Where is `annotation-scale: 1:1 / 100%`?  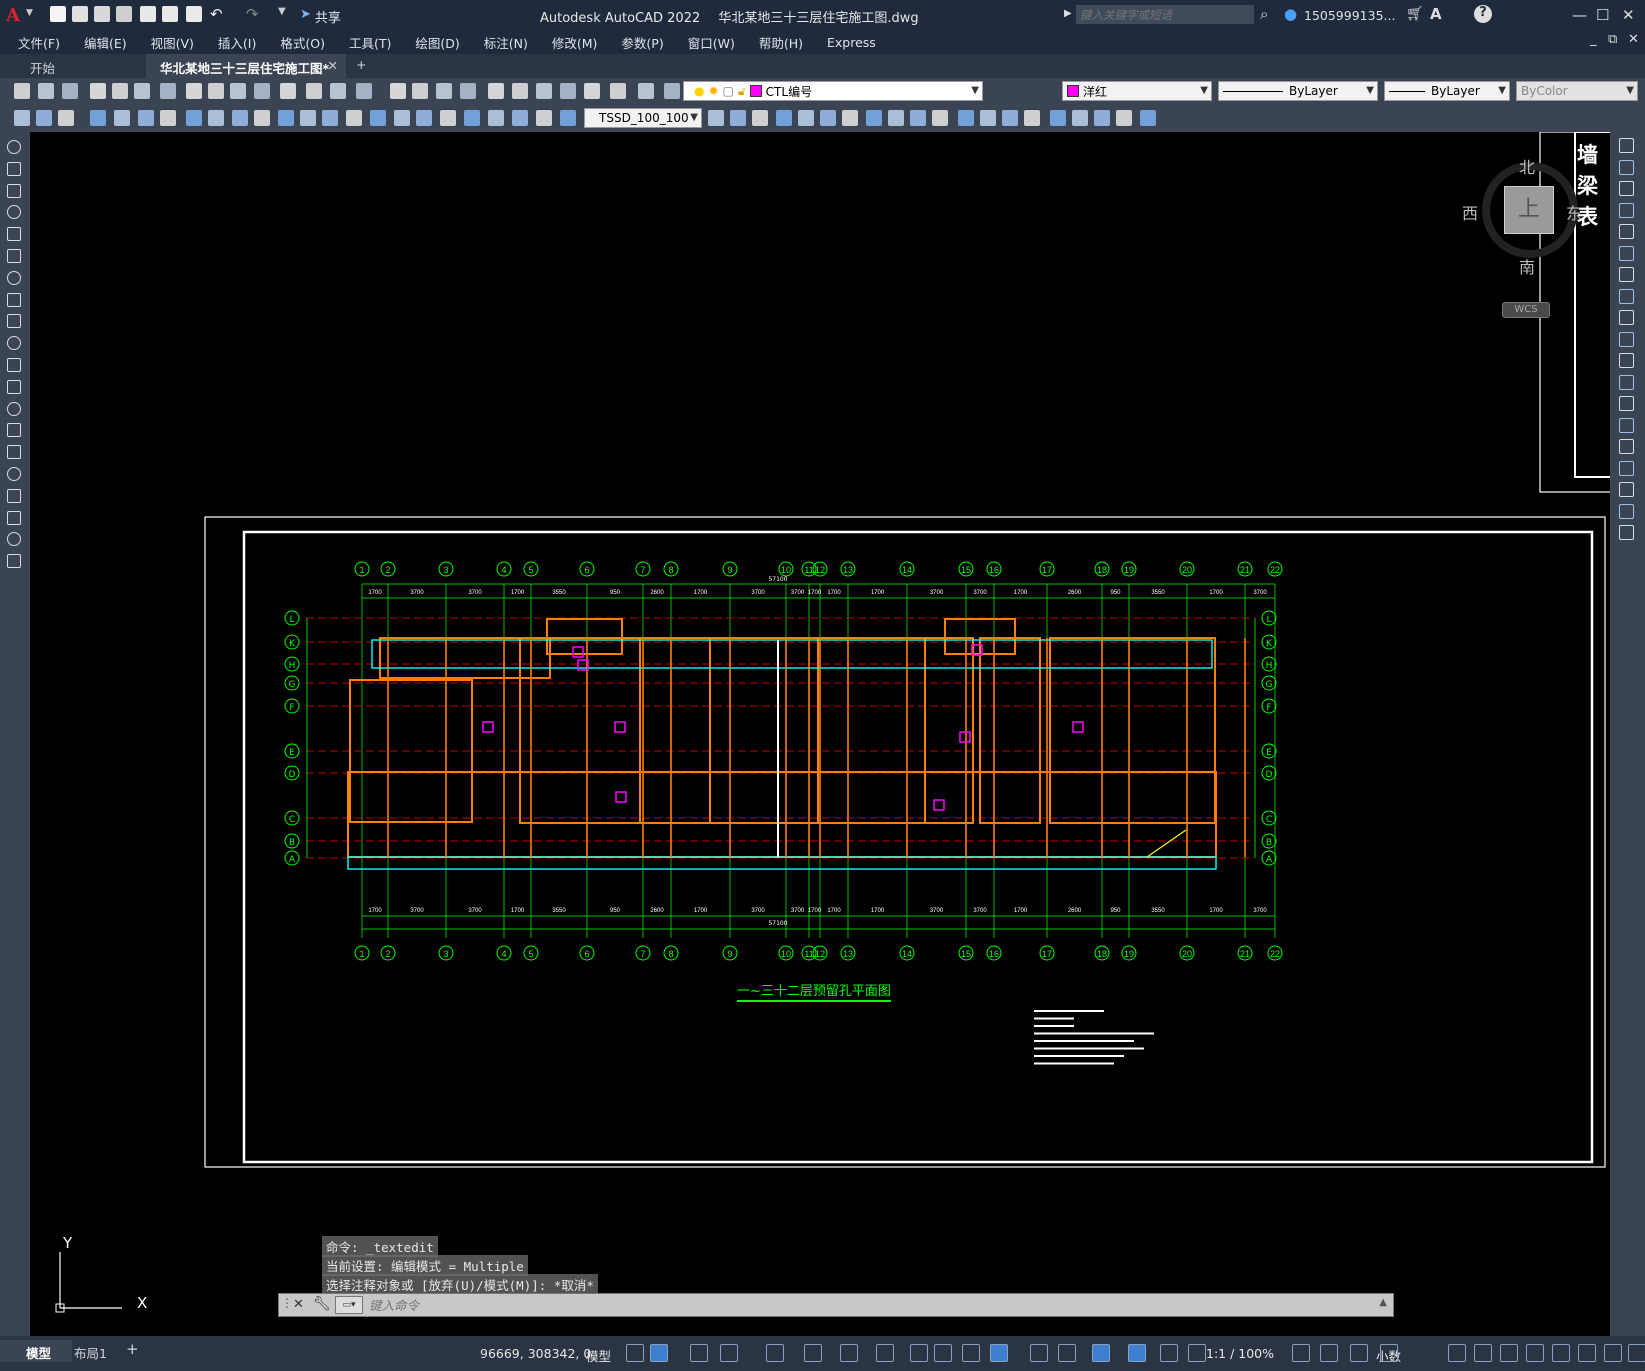
annotation-scale: 1:1 / 100% is located at coordinates (1240, 1353).